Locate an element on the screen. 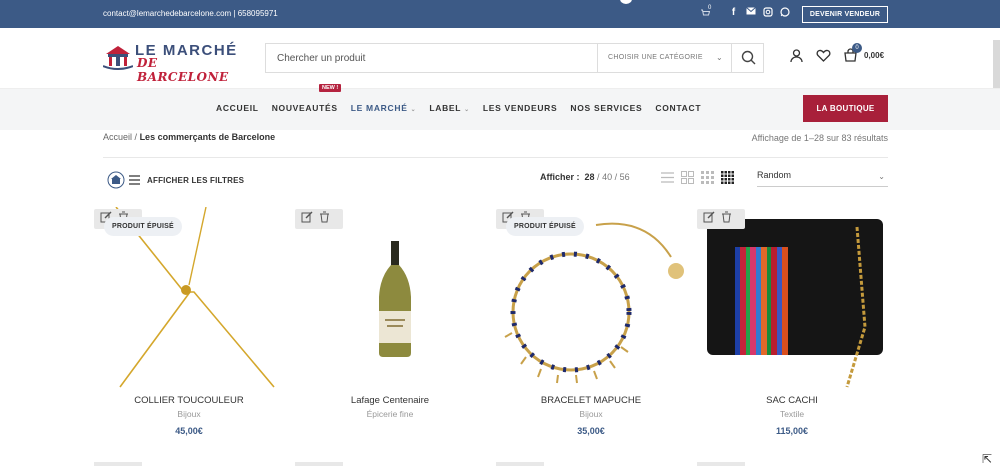 Image resolution: width=1000 pixels, height=466 pixels. per-page-selector: Afficher : 28 / 40 / 56 is located at coordinates (585, 177).